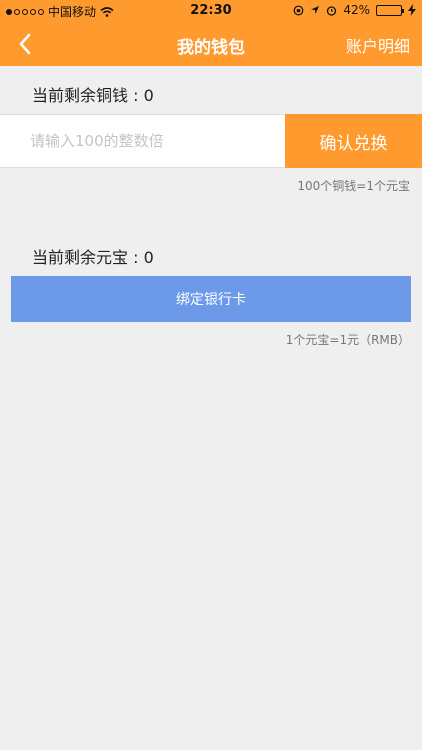 The image size is (422, 750). I want to click on status-right: 42%, so click(354, 10).